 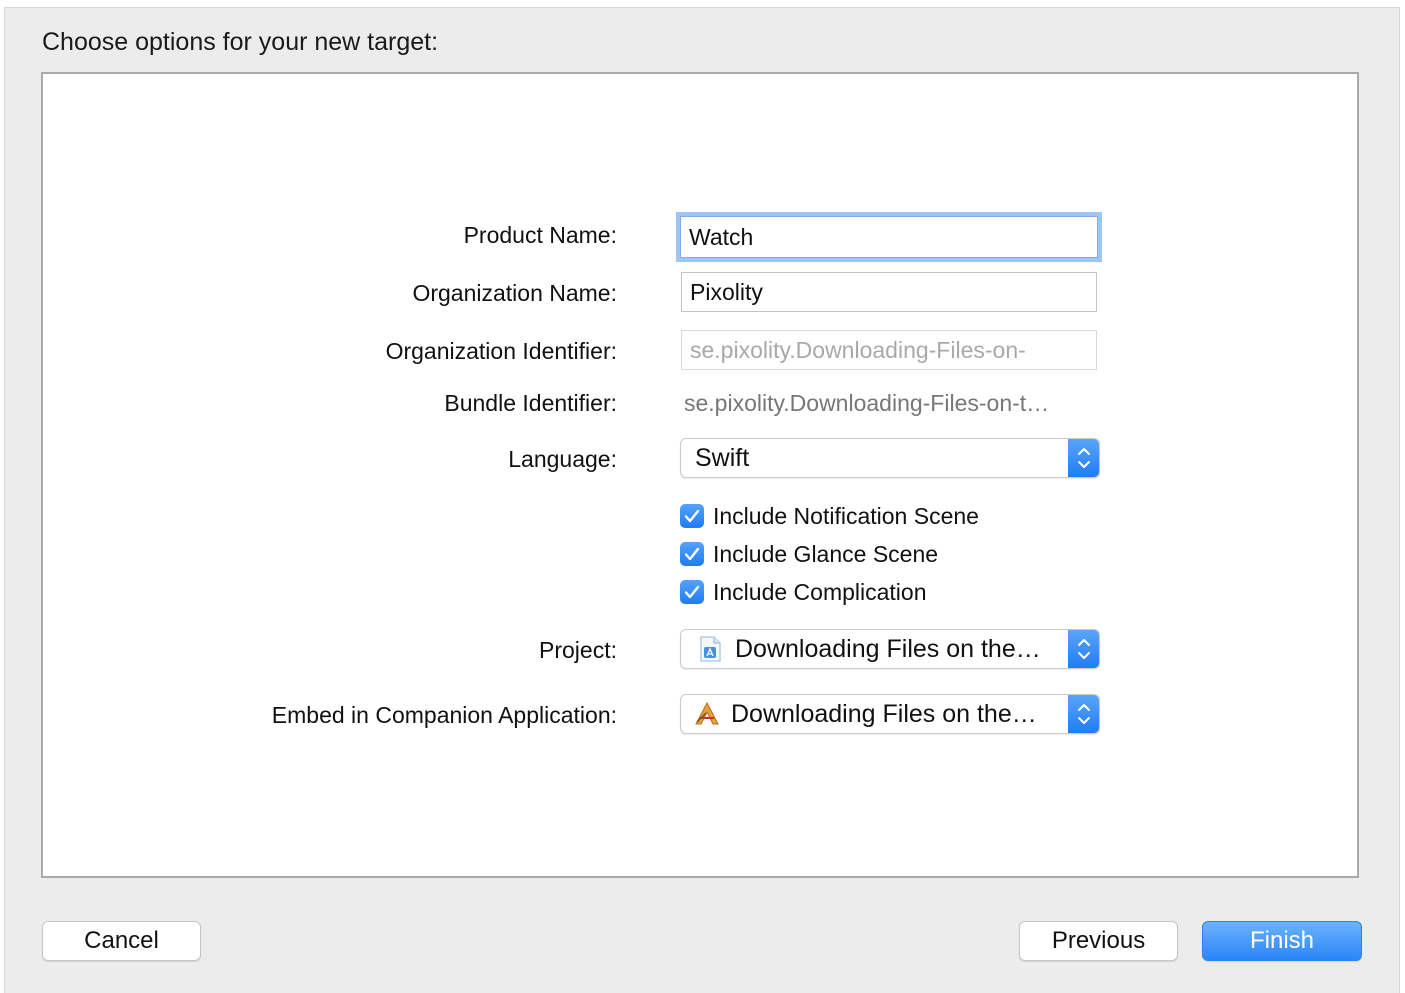 I want to click on app-target-icon, so click(x=707, y=713).